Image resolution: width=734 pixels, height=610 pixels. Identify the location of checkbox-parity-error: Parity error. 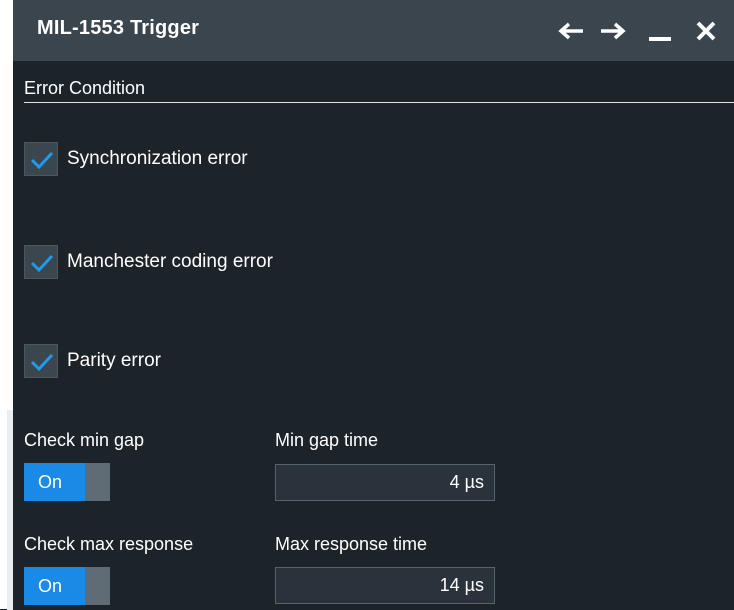
(92, 361).